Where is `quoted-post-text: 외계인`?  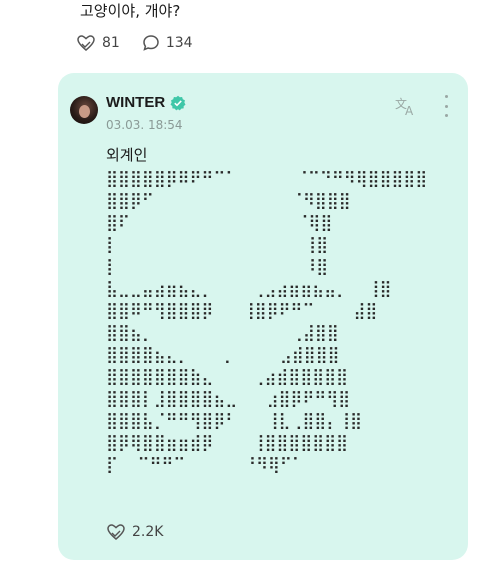
quoted-post-text: 외계인 is located at coordinates (127, 155).